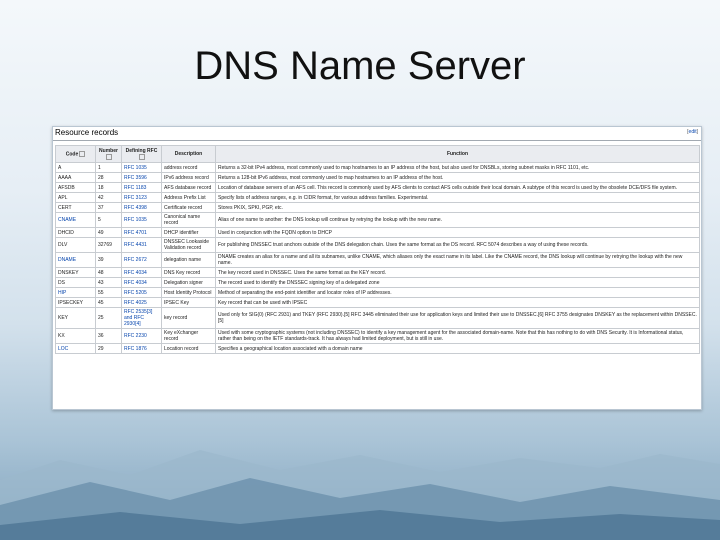  Describe the element at coordinates (108, 177) in the screenshot. I see `record-number: 28` at that location.